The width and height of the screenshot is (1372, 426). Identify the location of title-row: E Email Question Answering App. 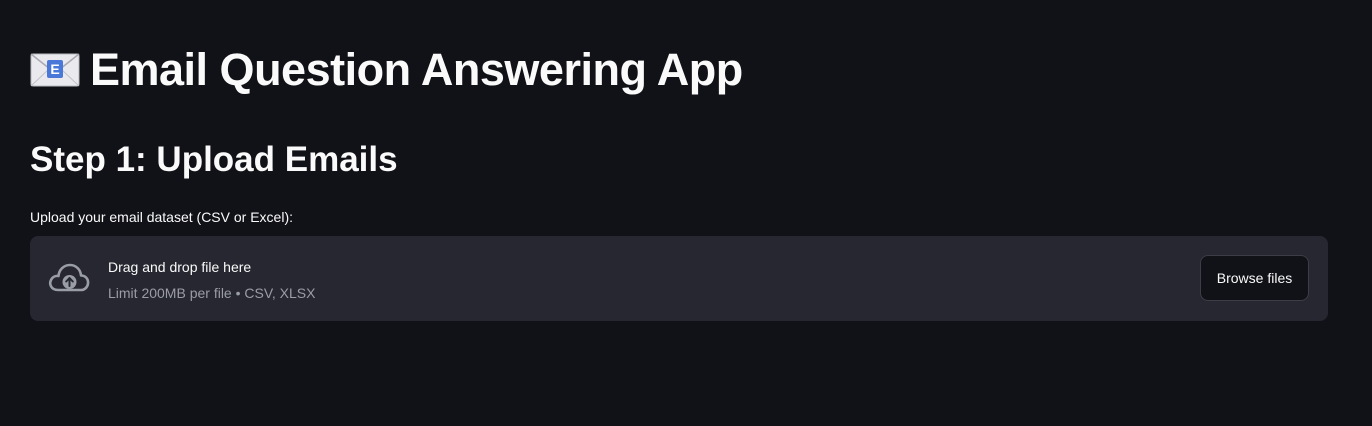
(386, 70).